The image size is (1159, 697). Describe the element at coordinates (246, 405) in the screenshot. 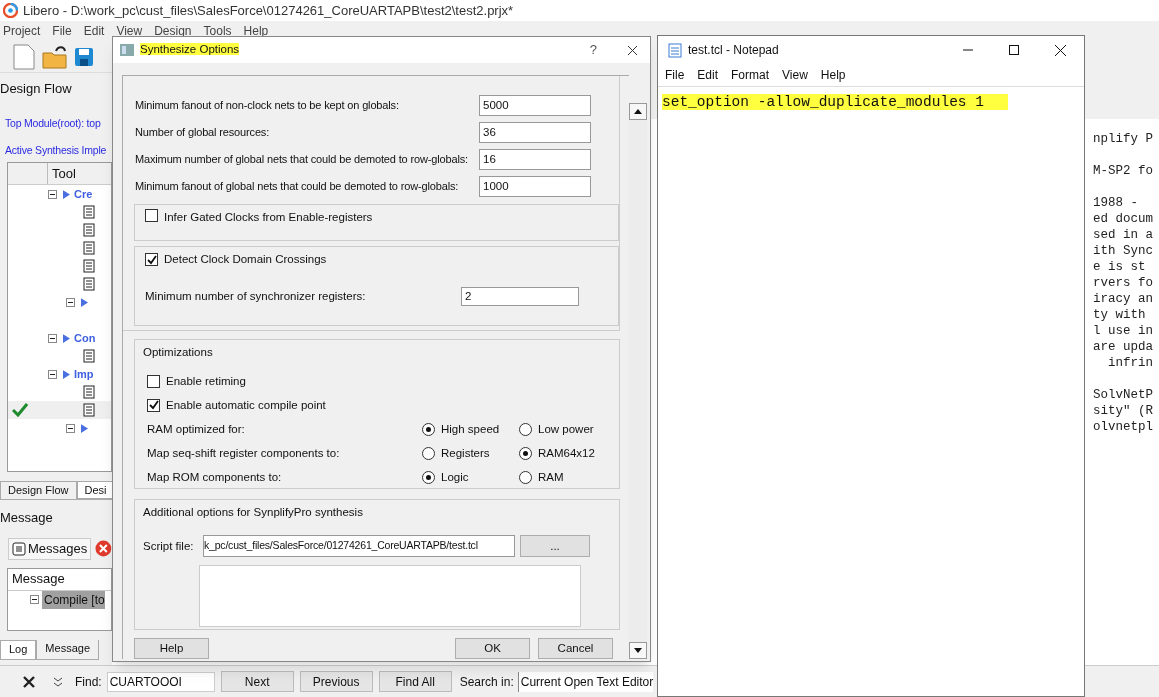

I see `checkbox-label: Enable automatic compile point` at that location.